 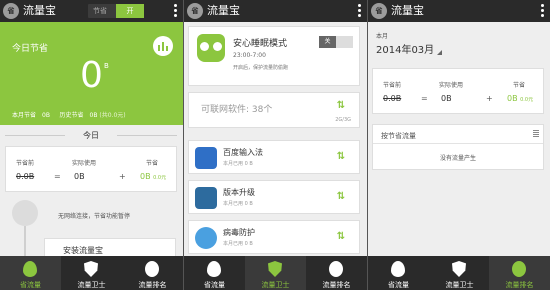 I want to click on month-calc-card: 节省前 0.0B = 实际使用 0B + 节省 0B 0.0元, so click(x=458, y=91).